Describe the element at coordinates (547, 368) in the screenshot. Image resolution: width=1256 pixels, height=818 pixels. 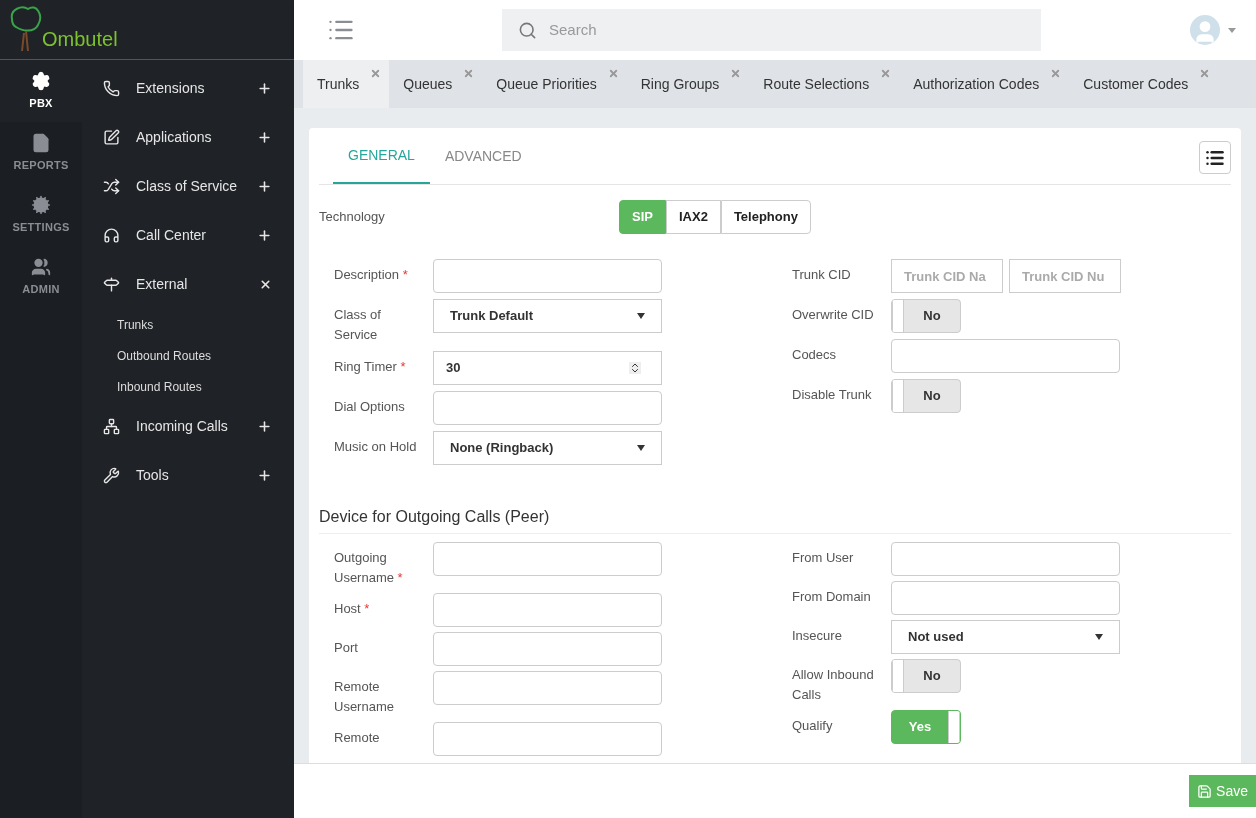
I see `number-field: 30` at that location.